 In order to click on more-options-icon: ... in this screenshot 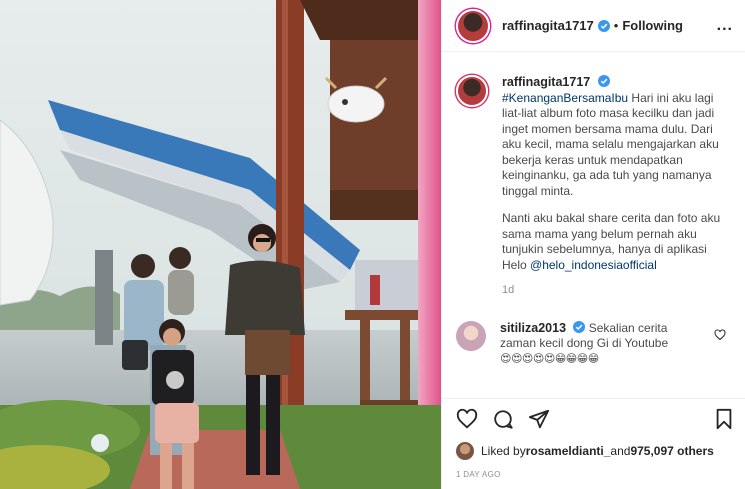, I will do `click(725, 26)`.